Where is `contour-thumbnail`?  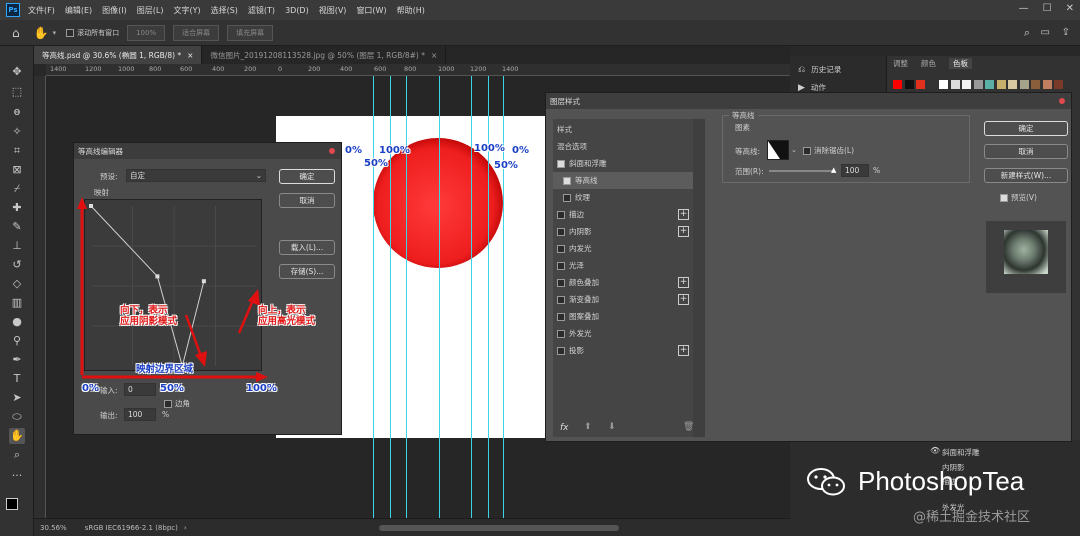 contour-thumbnail is located at coordinates (778, 150).